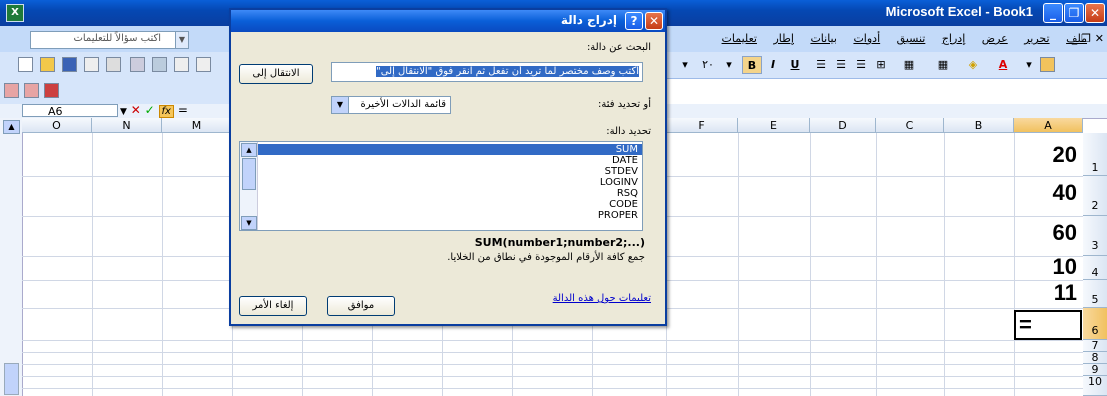 The height and width of the screenshot is (396, 1107). What do you see at coordinates (973, 65) in the screenshot?
I see `fill-color-icon: ◈` at bounding box center [973, 65].